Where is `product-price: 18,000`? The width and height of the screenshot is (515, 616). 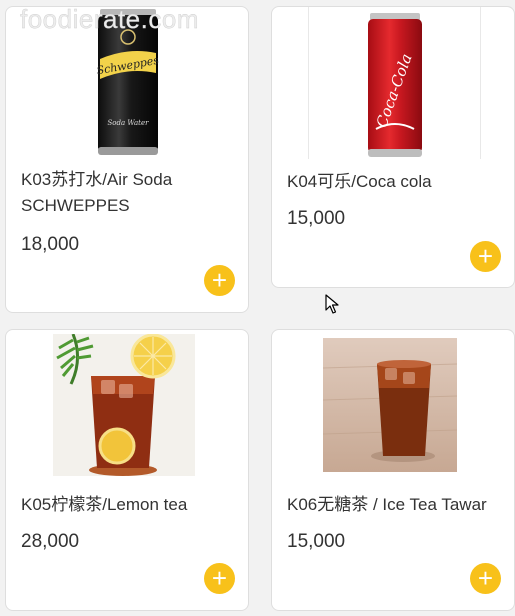 product-price: 18,000 is located at coordinates (50, 244).